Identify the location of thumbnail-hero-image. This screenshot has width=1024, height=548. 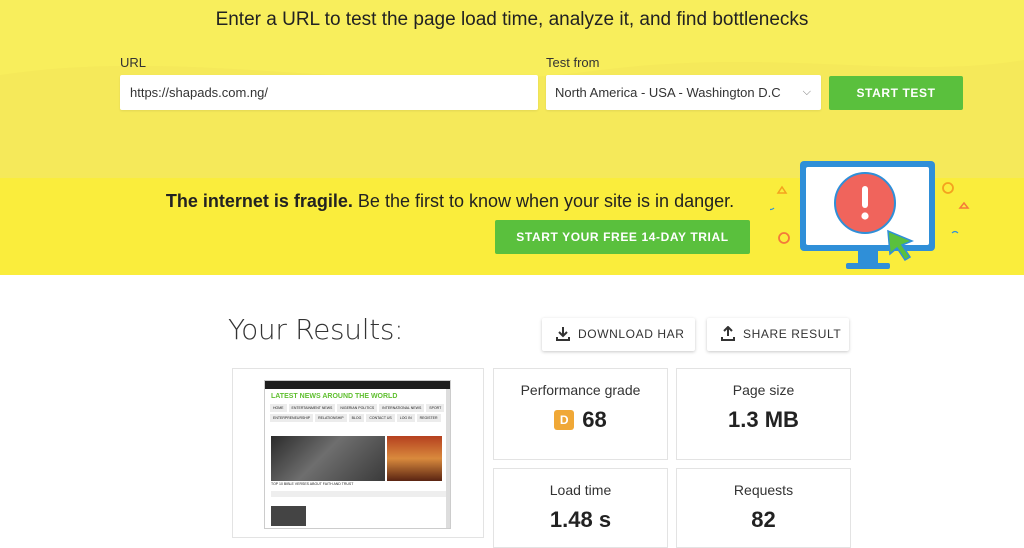
(328, 458).